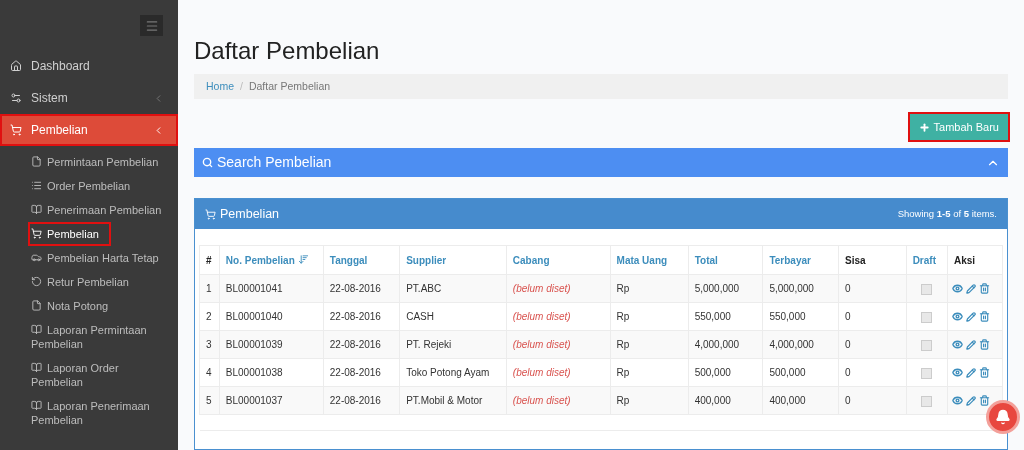 The height and width of the screenshot is (450, 1024). I want to click on column-header: Total, so click(725, 260).